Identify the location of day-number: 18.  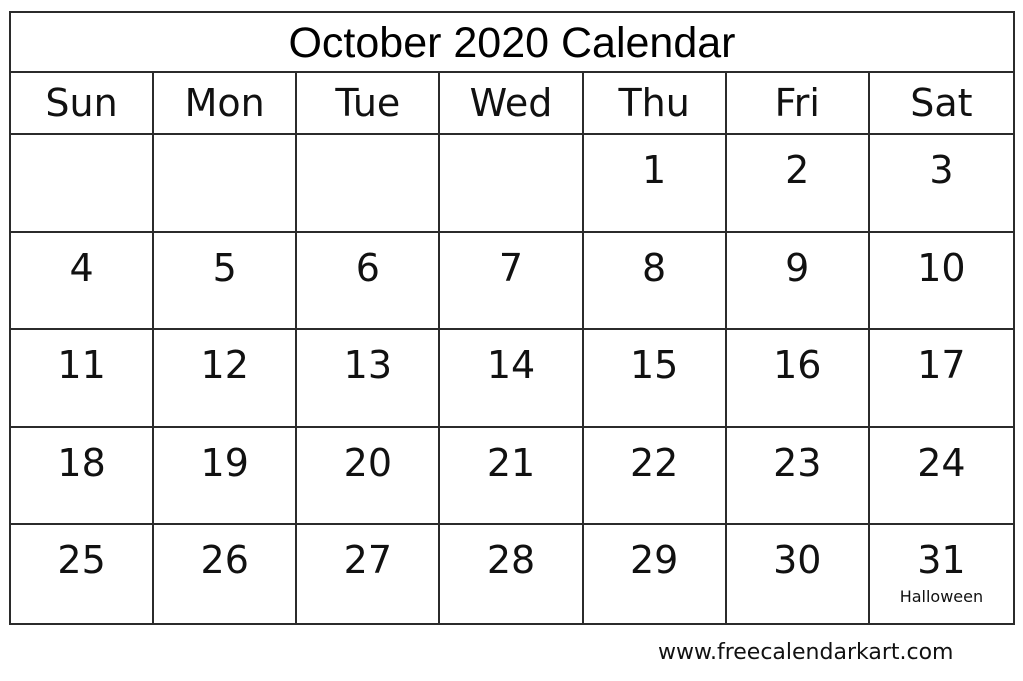
(81, 462).